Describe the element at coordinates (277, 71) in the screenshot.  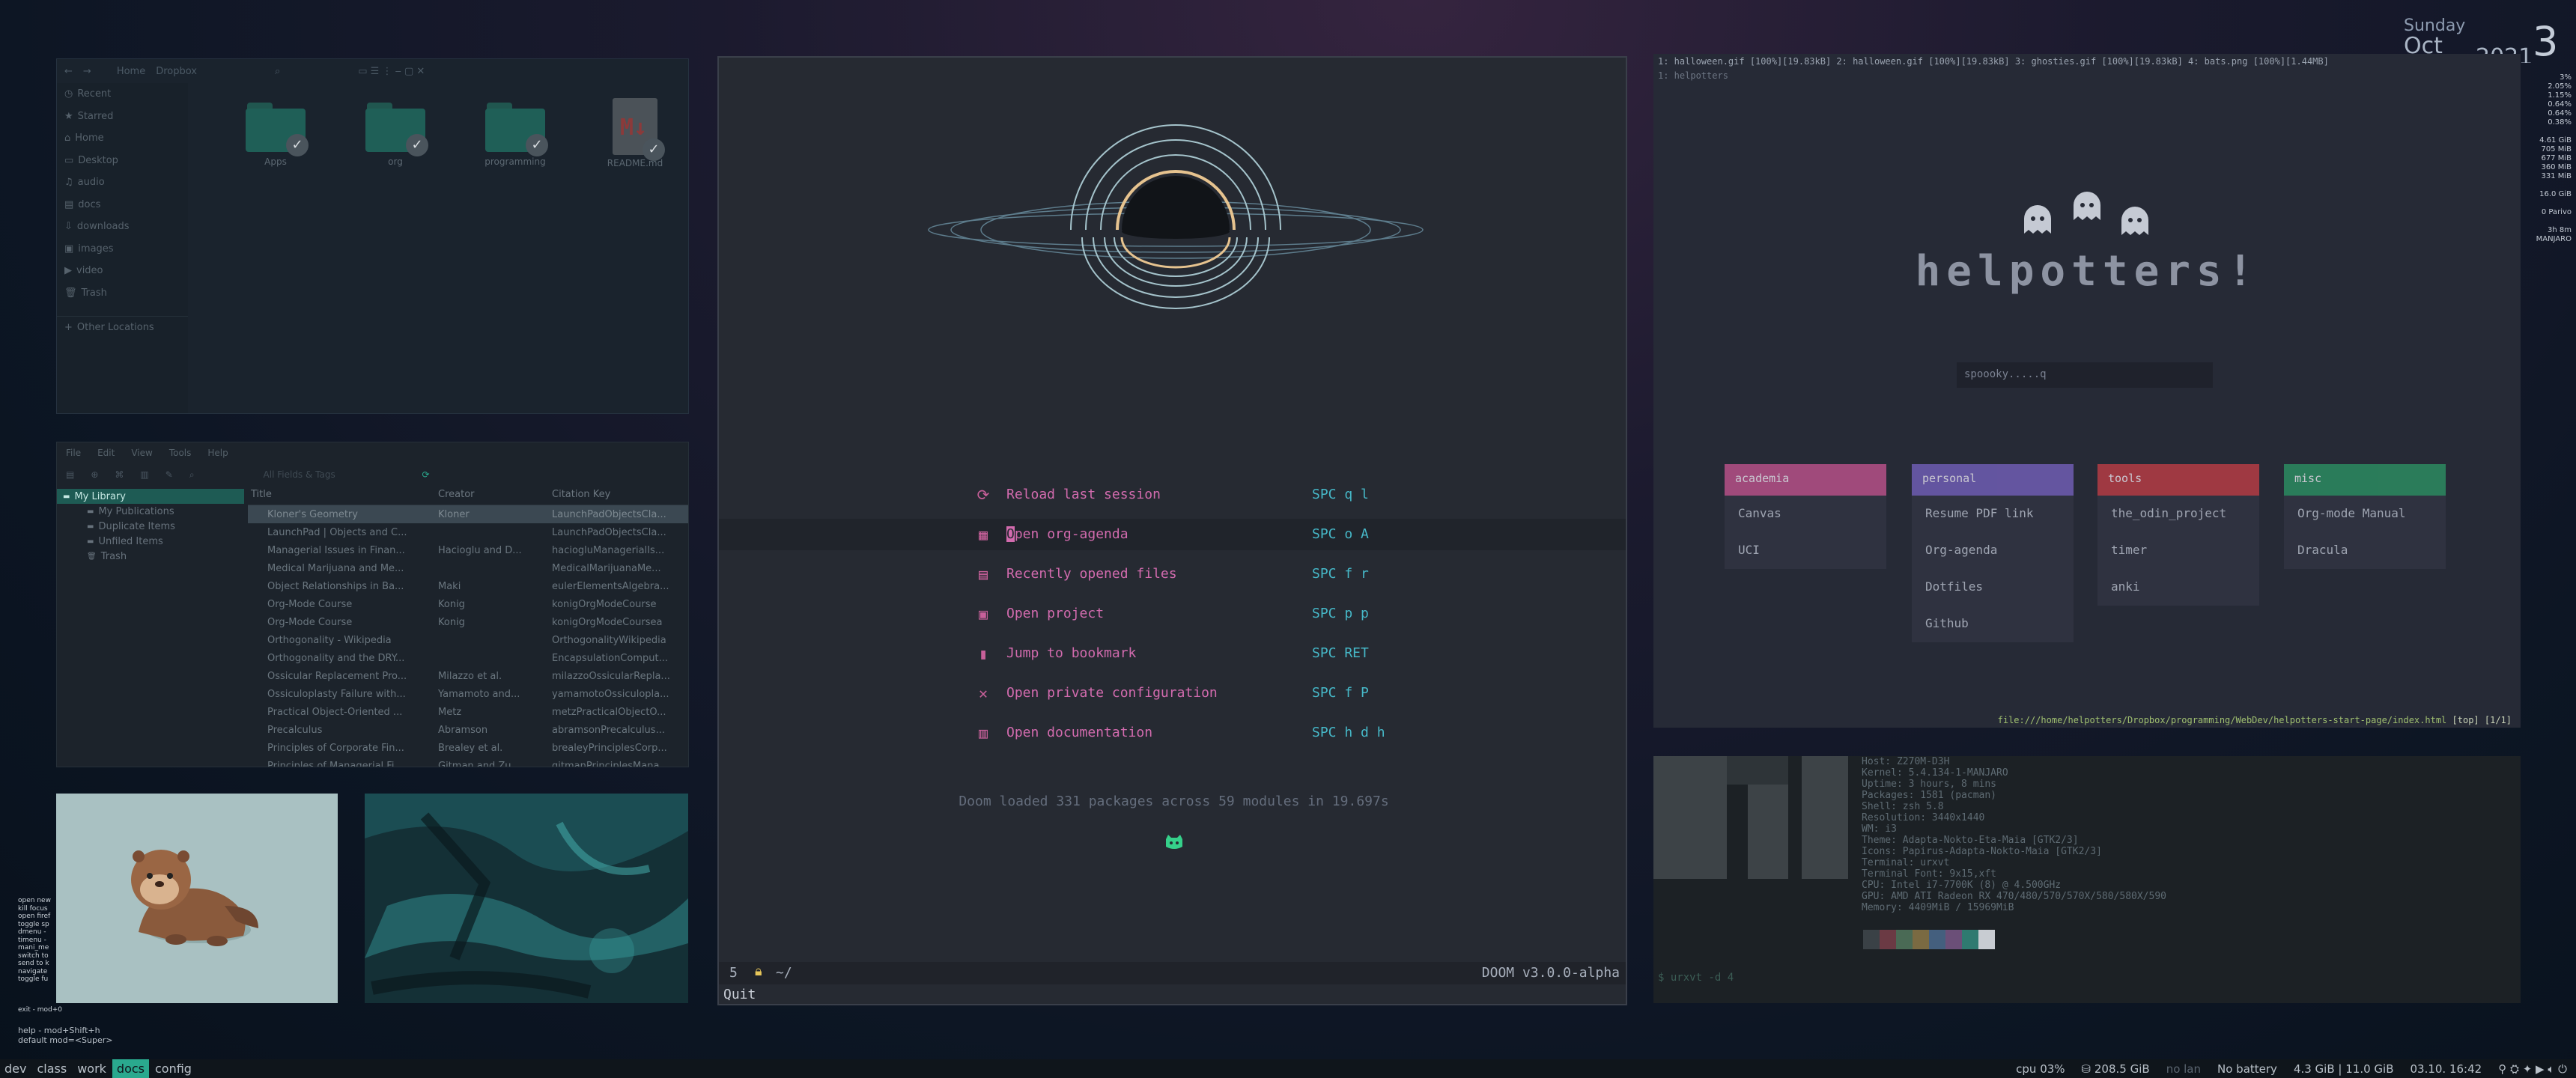
I see `search-icon: ⌕` at that location.